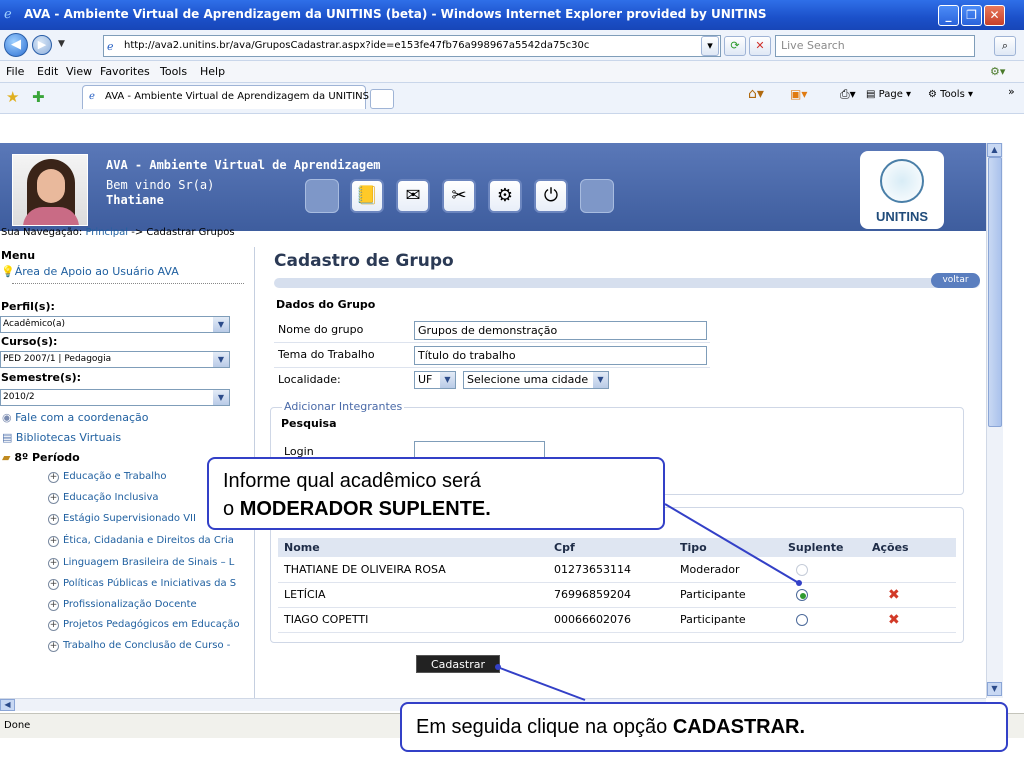  Describe the element at coordinates (229, 509) in the screenshot. I see `callout-prefix: o` at that location.